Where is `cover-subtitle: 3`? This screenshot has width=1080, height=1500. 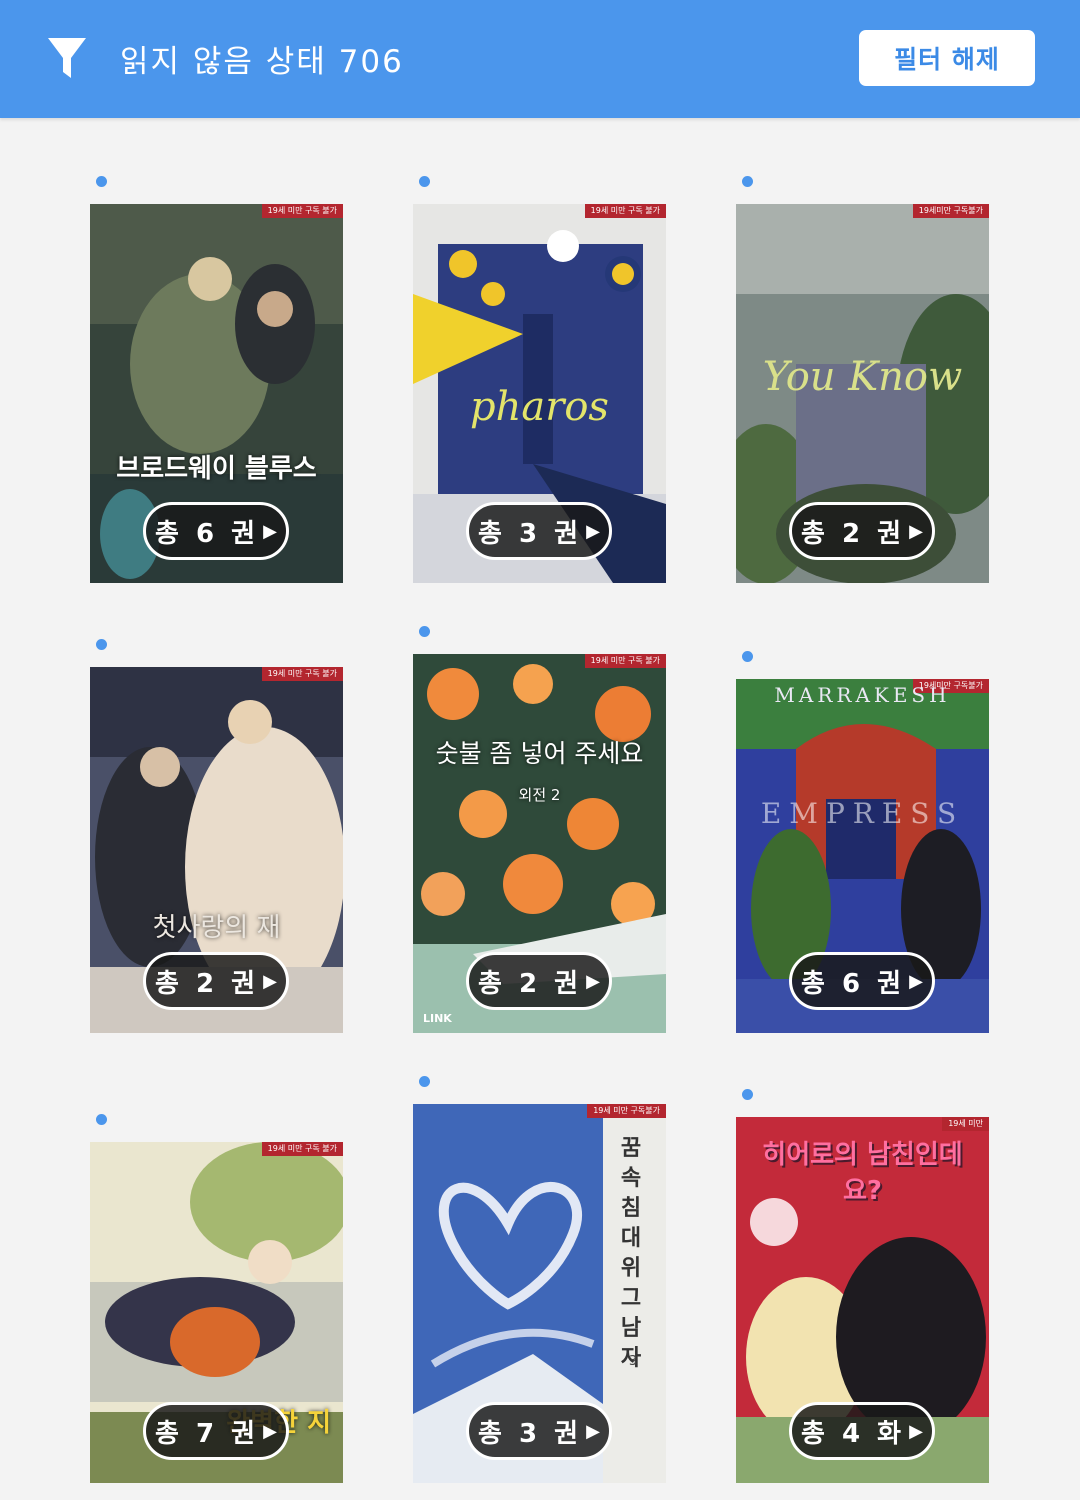 cover-subtitle: 3 is located at coordinates (633, 1361).